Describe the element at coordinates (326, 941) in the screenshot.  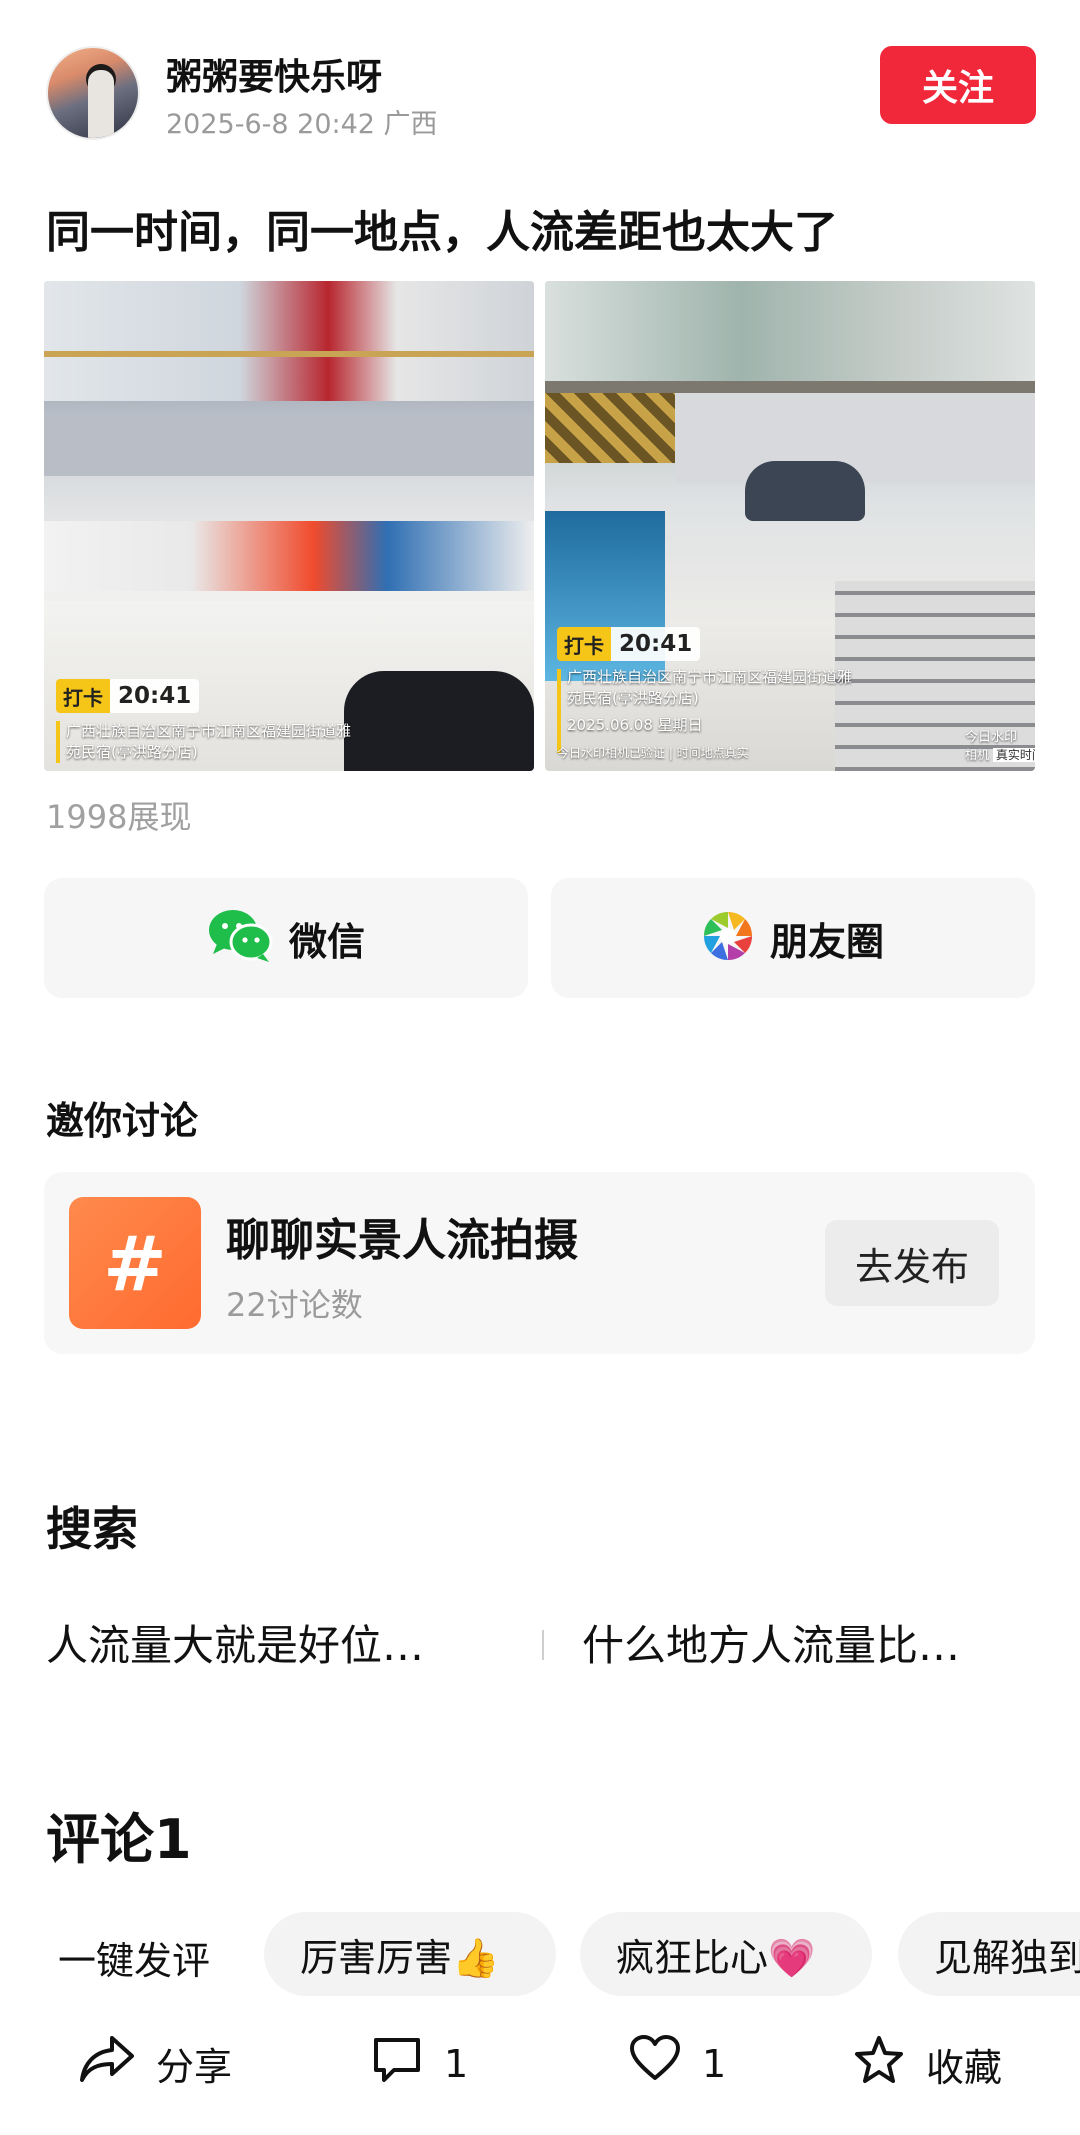
I see `share-wechat-label: 微信` at that location.